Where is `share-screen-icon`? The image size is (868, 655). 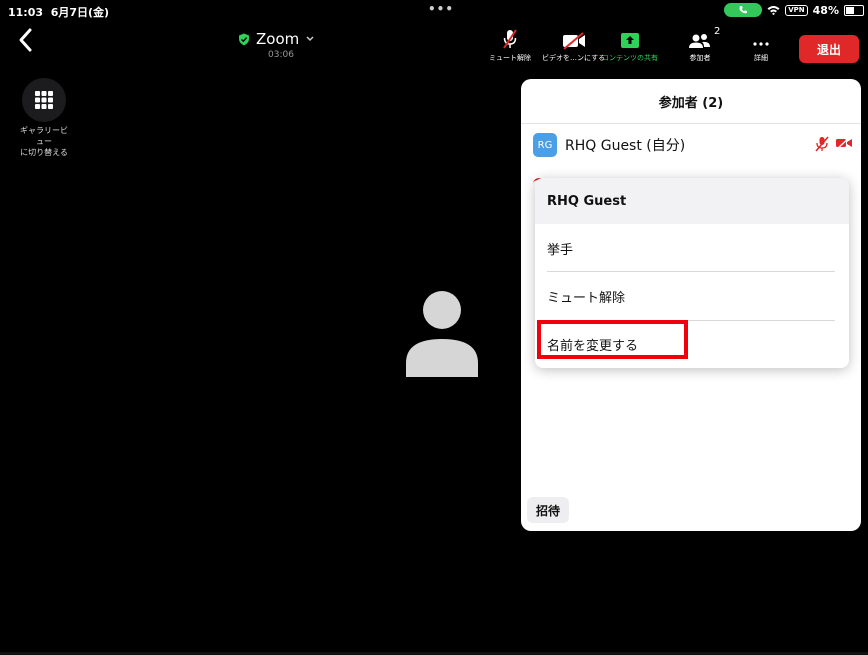
share-screen-icon is located at coordinates (630, 40).